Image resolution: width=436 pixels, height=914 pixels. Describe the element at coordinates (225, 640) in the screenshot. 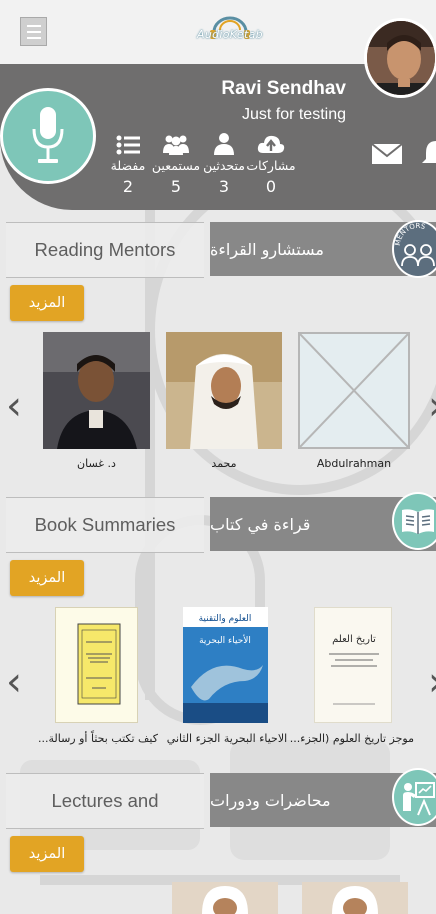

I see `book-cover-title: الأحياء البحرية` at that location.